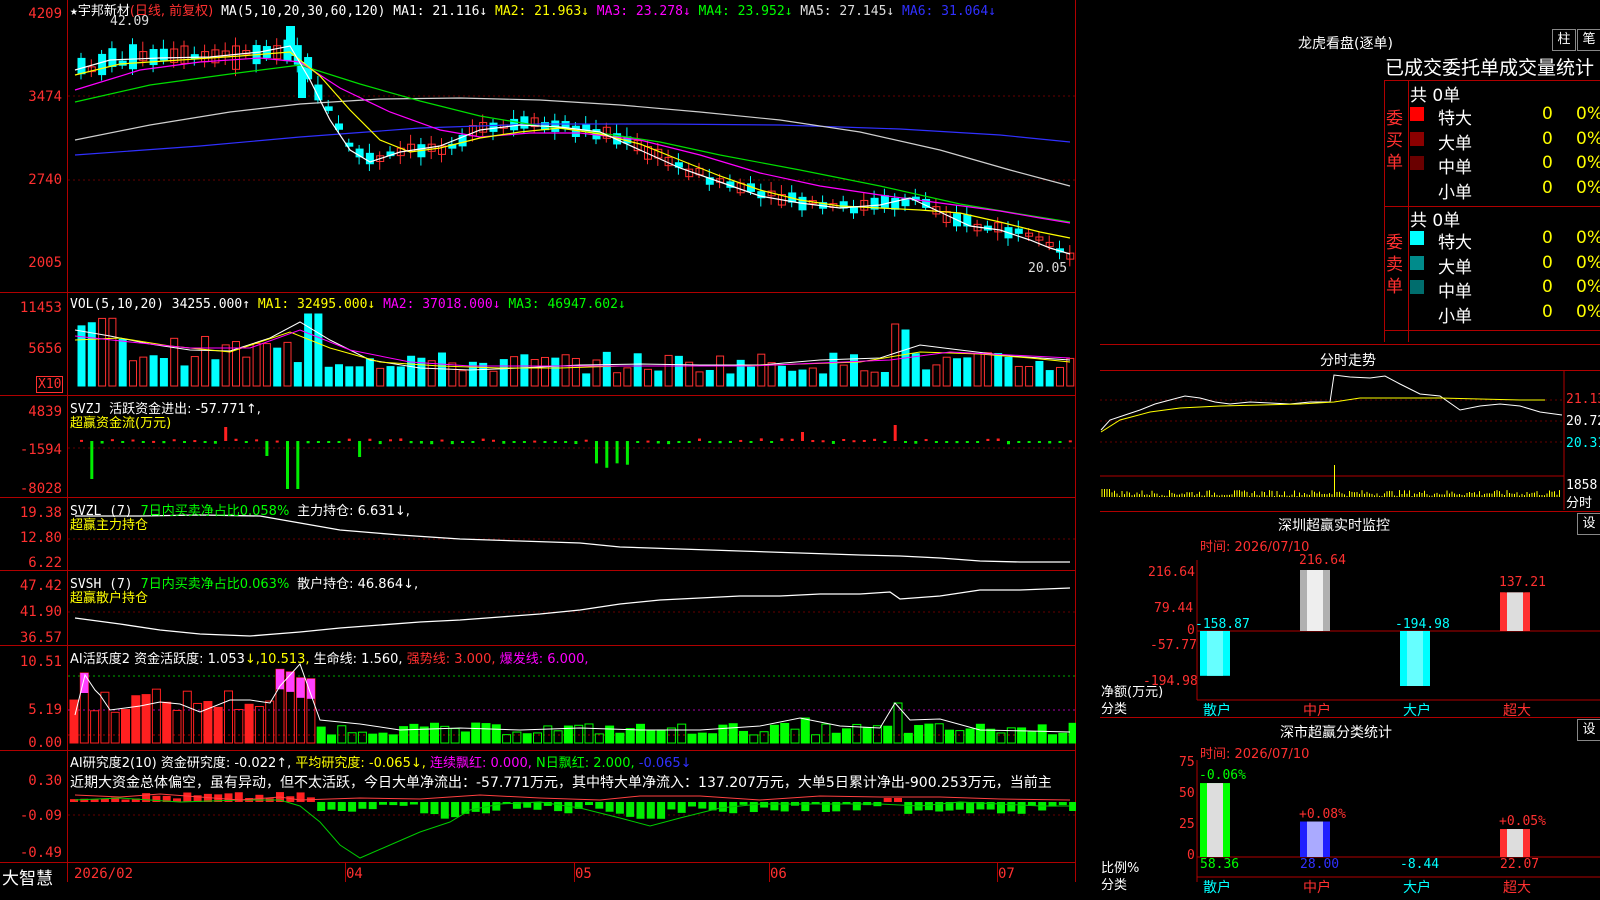  Describe the element at coordinates (1222, 776) in the screenshot. I see `class-pct-label: -0.06%` at that location.